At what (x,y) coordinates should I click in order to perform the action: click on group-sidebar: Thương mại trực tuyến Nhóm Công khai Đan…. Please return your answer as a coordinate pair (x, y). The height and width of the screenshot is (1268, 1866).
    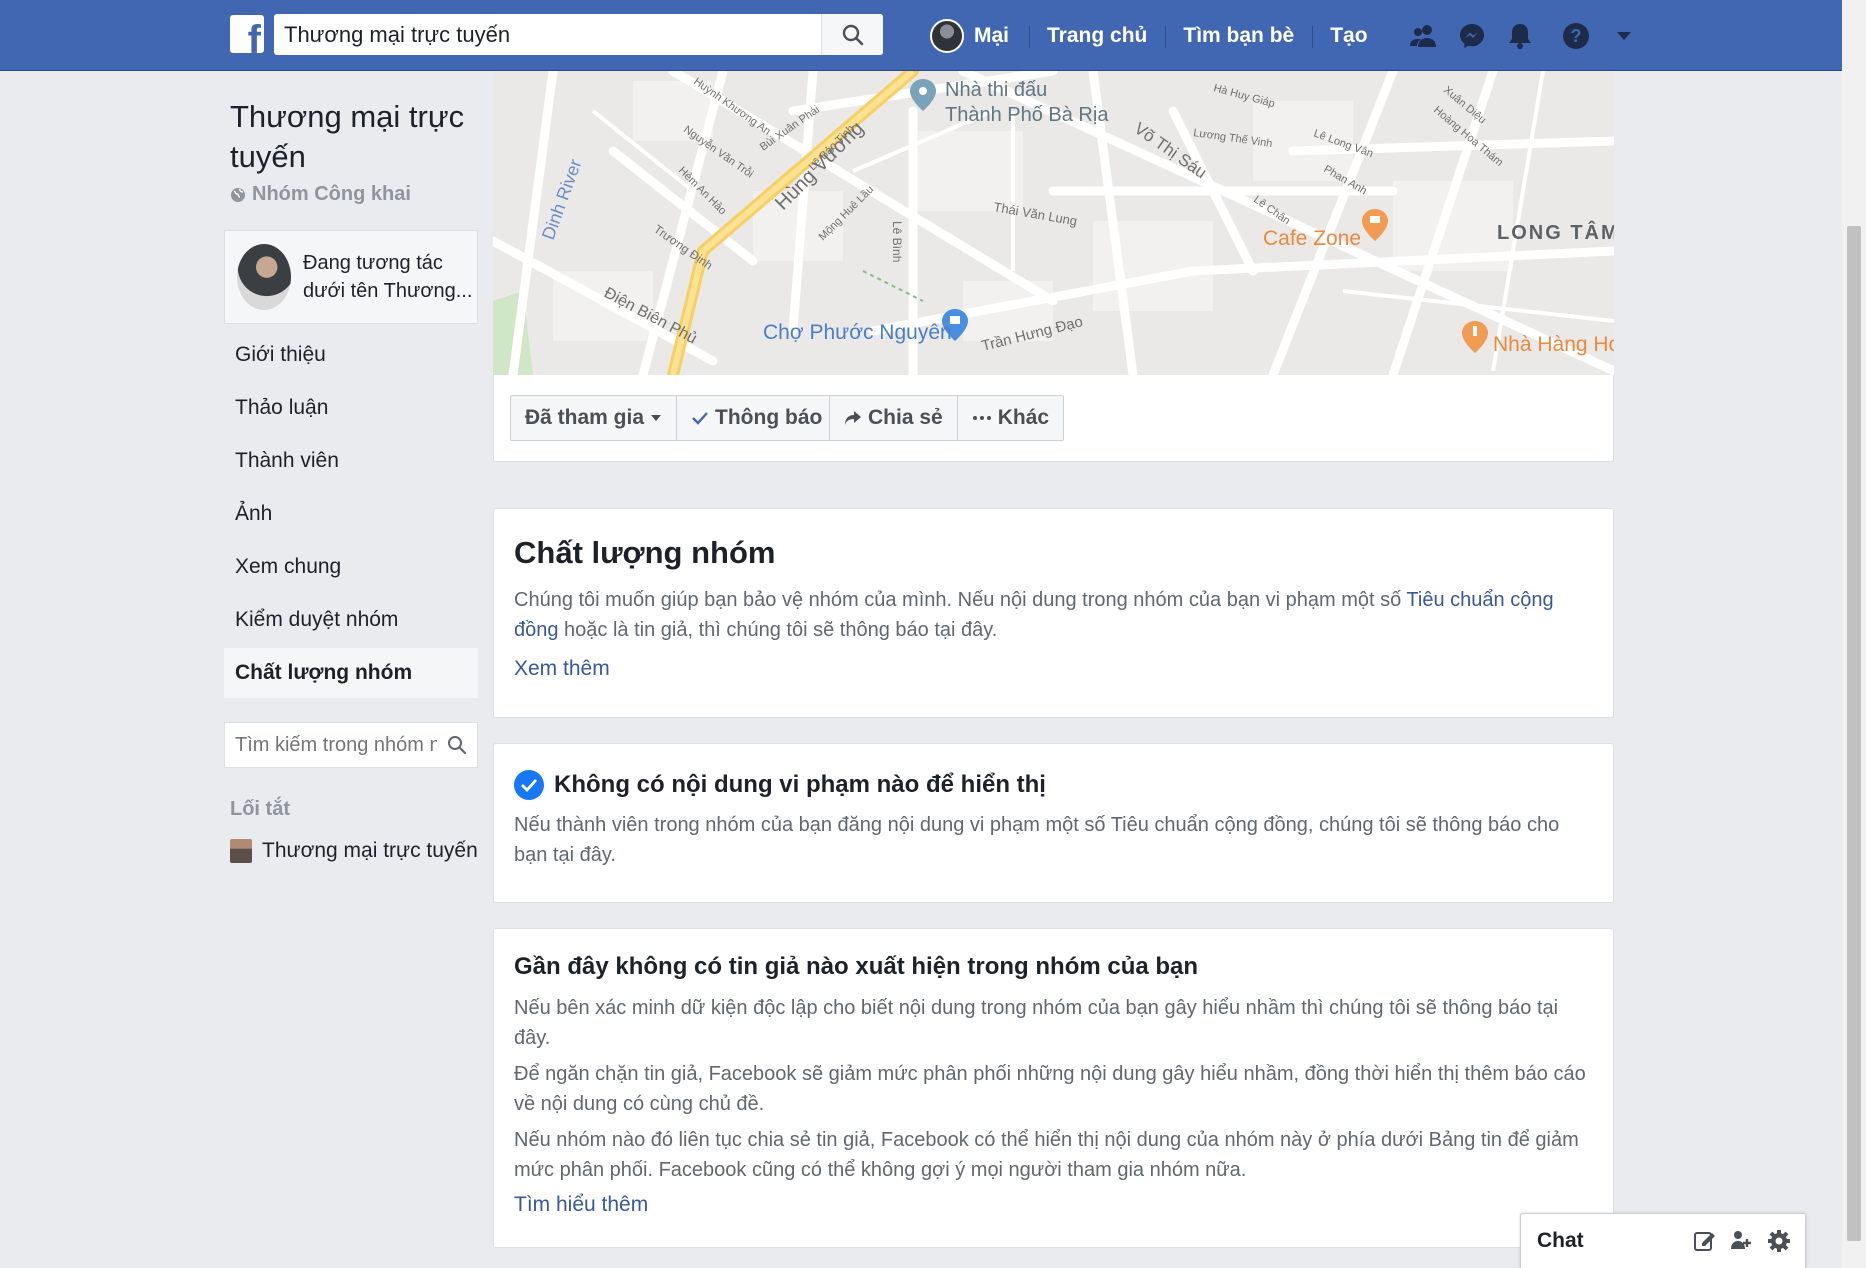
    Looking at the image, I should click on (351, 467).